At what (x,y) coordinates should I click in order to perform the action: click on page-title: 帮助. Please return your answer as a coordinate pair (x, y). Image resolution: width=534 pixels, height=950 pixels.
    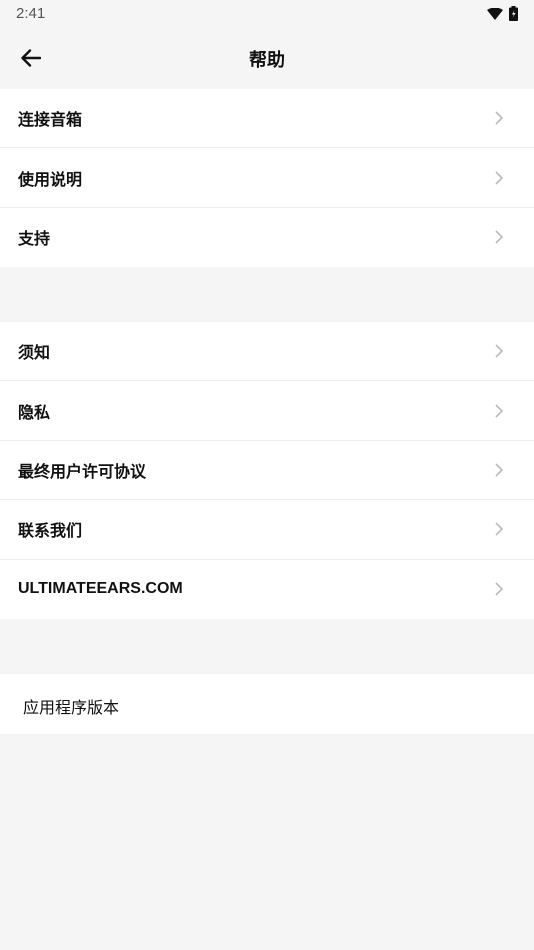
    Looking at the image, I should click on (267, 60).